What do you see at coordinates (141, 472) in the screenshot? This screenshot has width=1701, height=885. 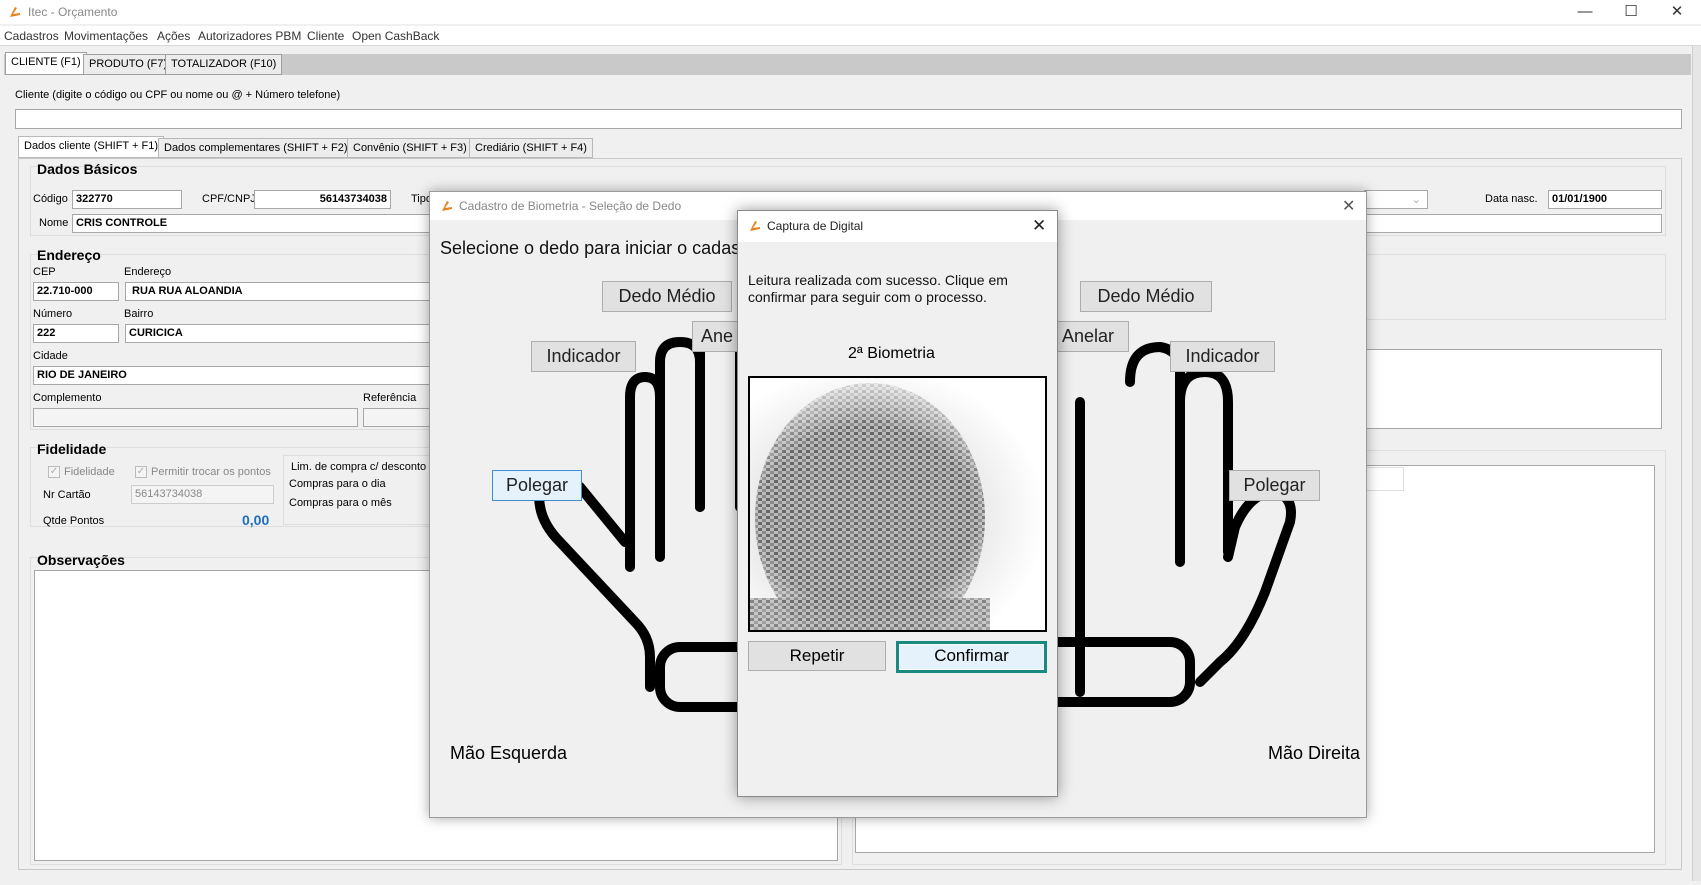 I see `trocar-pontos-checkbox: ✓` at bounding box center [141, 472].